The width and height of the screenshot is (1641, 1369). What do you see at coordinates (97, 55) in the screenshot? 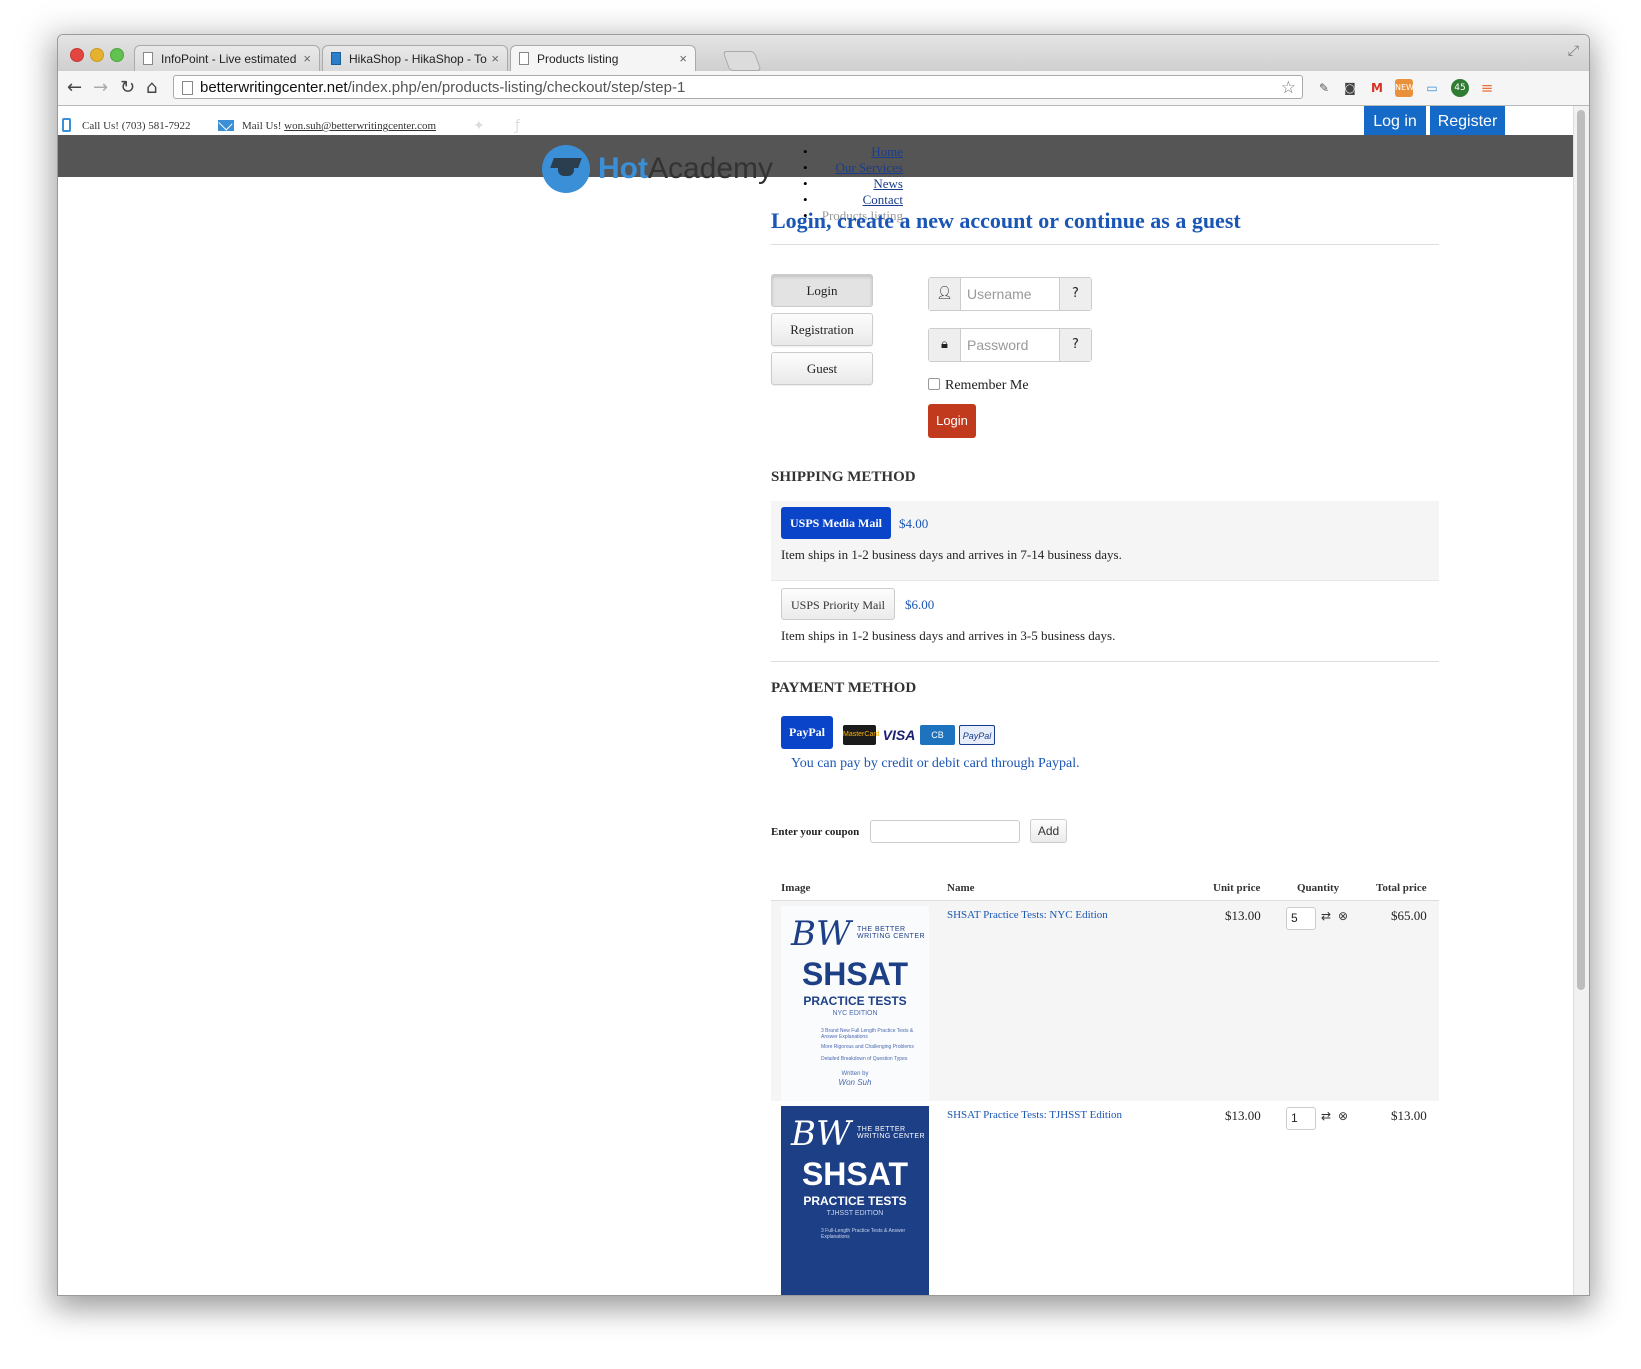
I see `minimize-window-button` at bounding box center [97, 55].